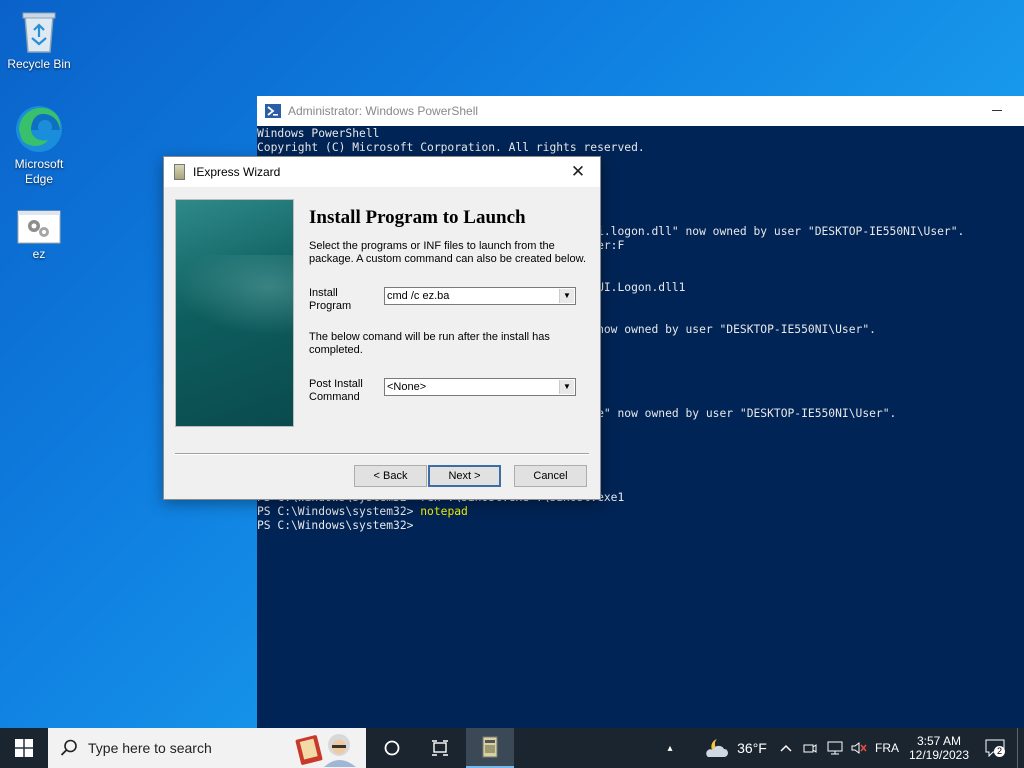  I want to click on weather-widget: 36°F, so click(735, 748).